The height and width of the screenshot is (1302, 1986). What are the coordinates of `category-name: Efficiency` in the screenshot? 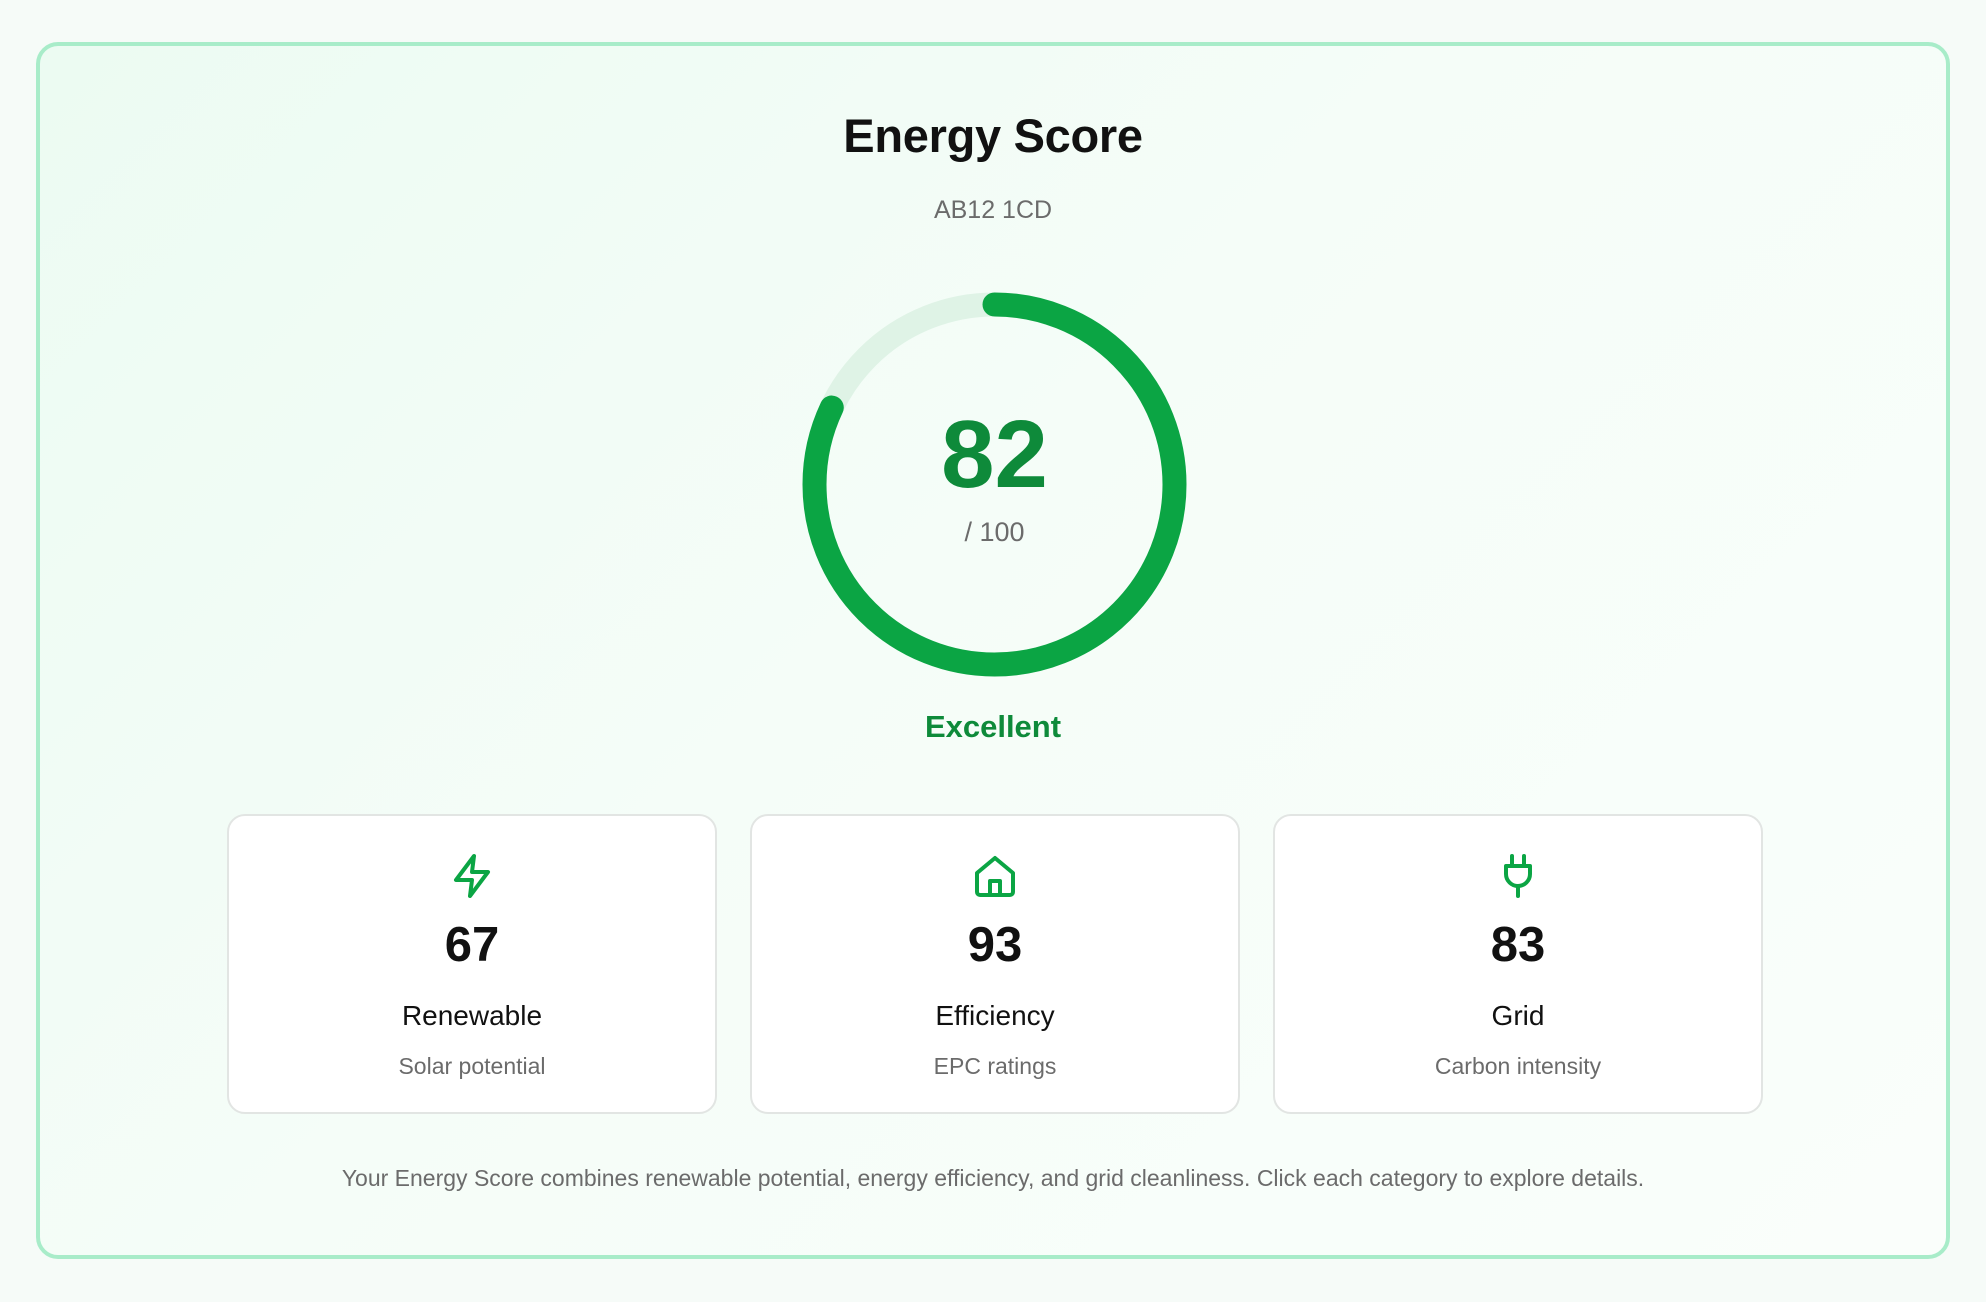 It's located at (995, 1015).